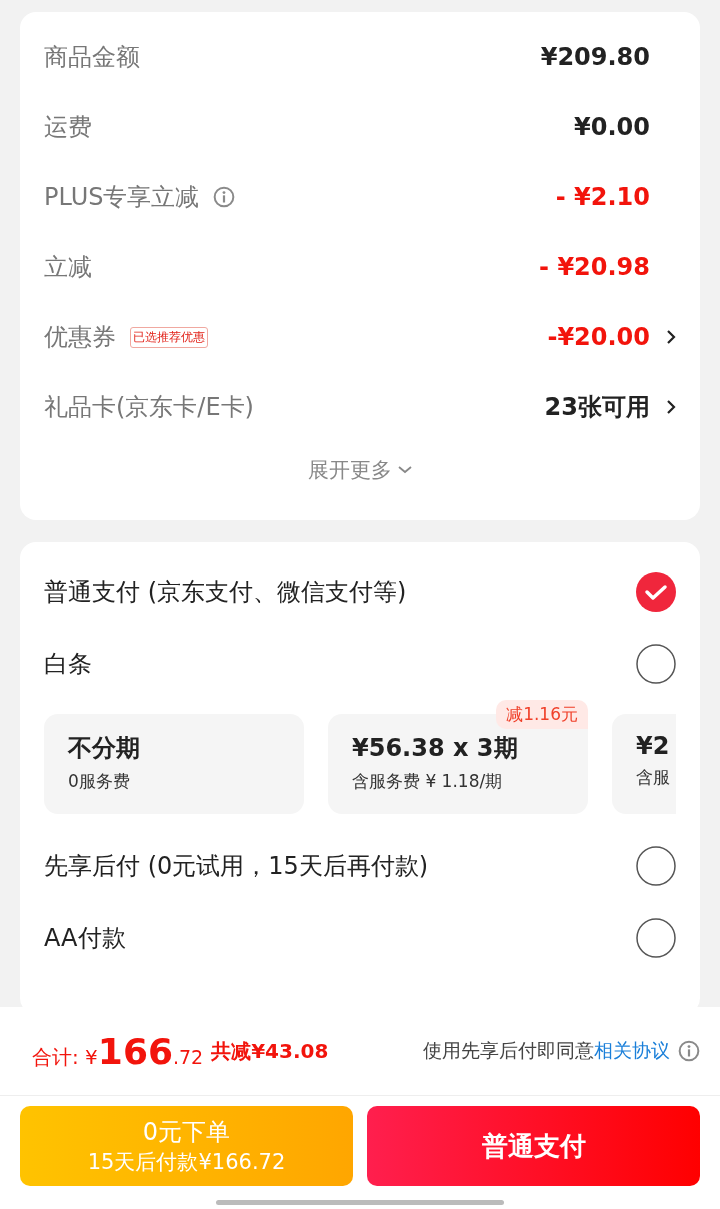 This screenshot has height=1209, width=720. What do you see at coordinates (80, 337) in the screenshot?
I see `row-label: 优惠券` at bounding box center [80, 337].